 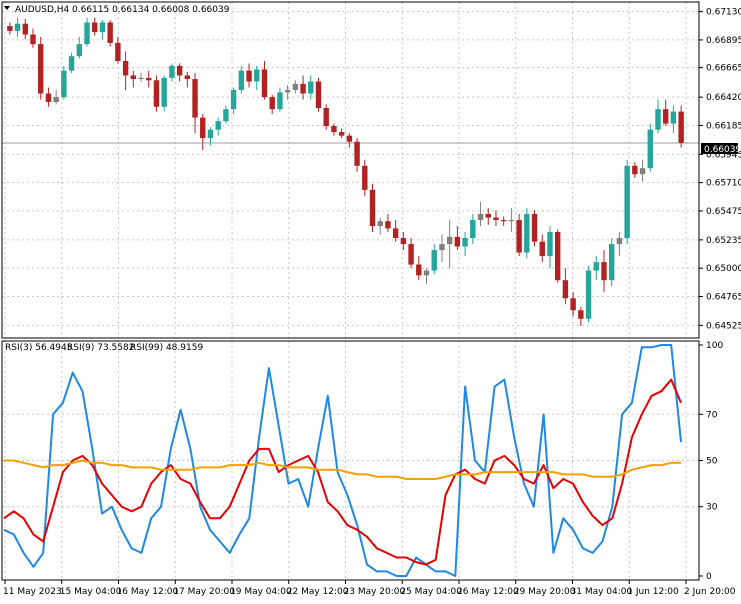 I want to click on price-tick-label: 0.66185, so click(x=723, y=126).